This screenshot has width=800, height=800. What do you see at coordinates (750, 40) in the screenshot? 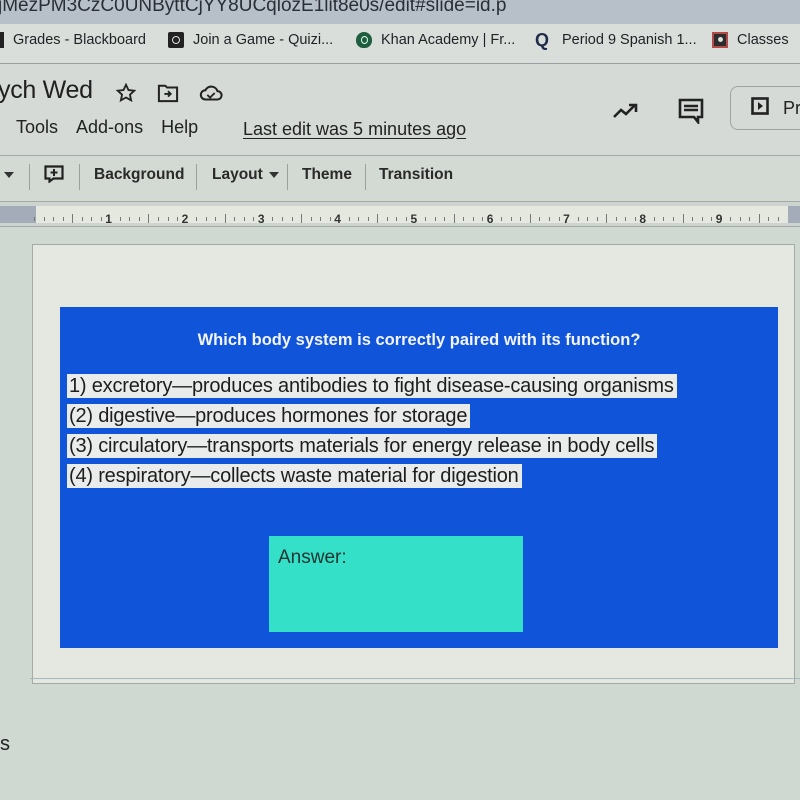
I see `bookmark-classes: Classes` at bounding box center [750, 40].